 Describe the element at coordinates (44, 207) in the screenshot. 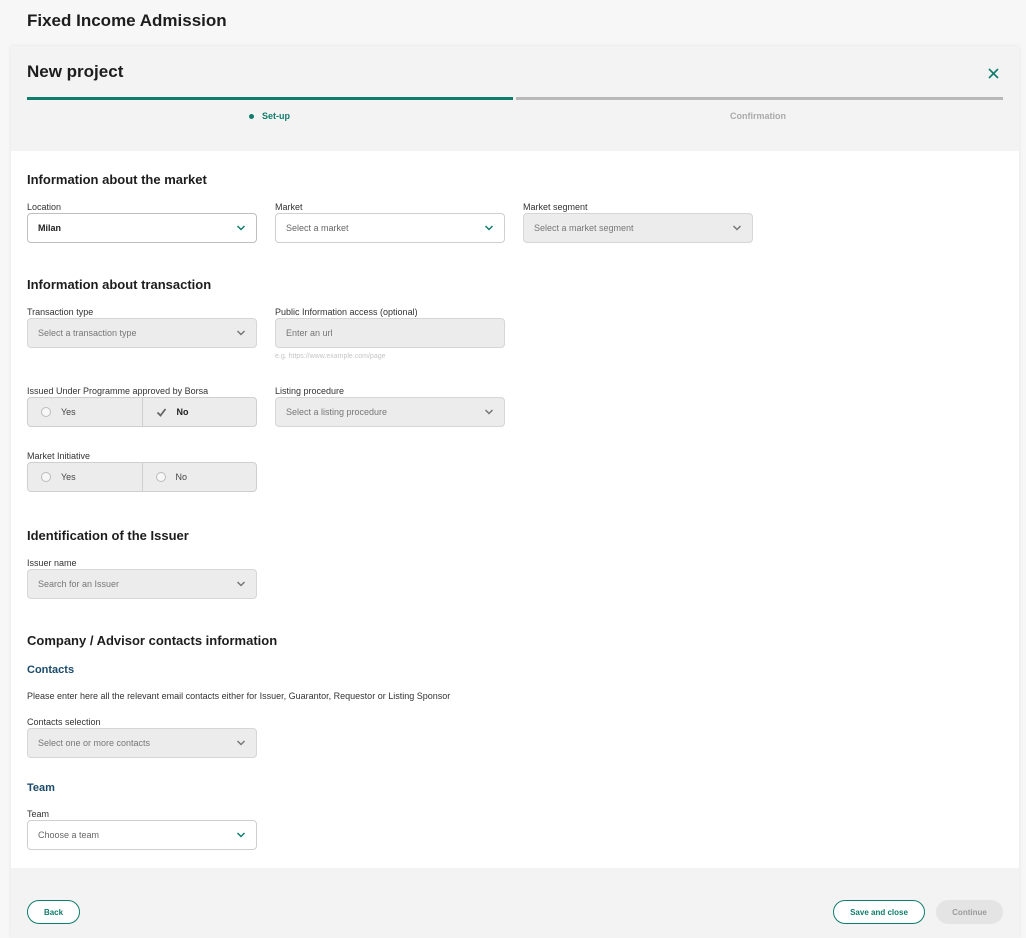

I see `location-label: Location` at that location.